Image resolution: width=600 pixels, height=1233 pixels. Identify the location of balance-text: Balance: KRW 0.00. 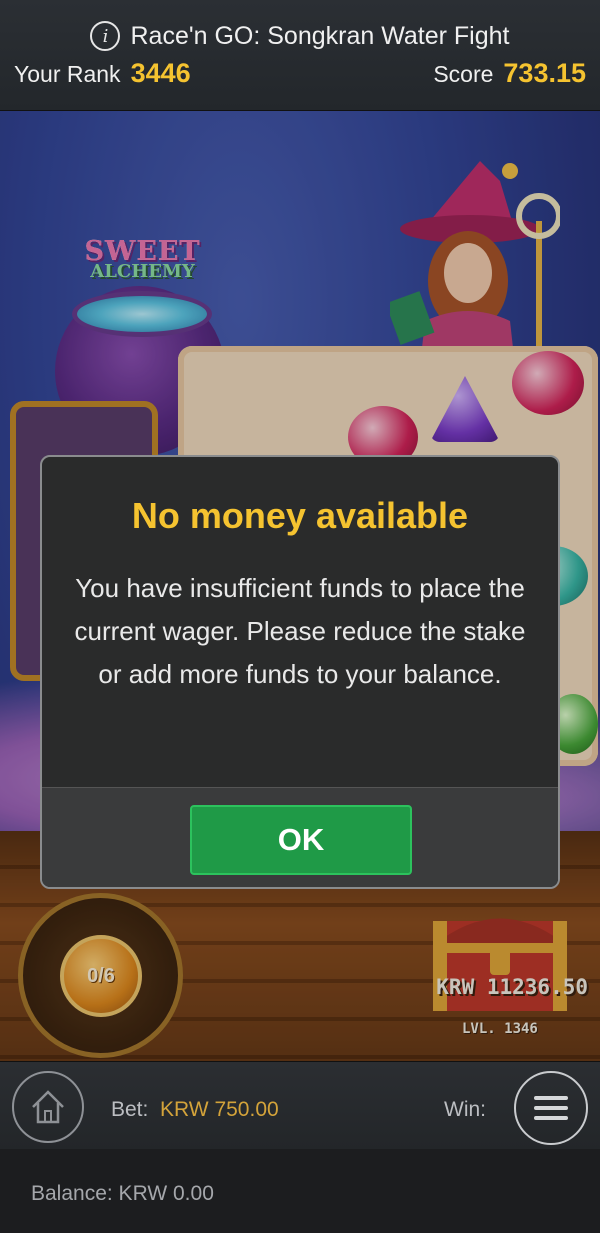
(122, 1193).